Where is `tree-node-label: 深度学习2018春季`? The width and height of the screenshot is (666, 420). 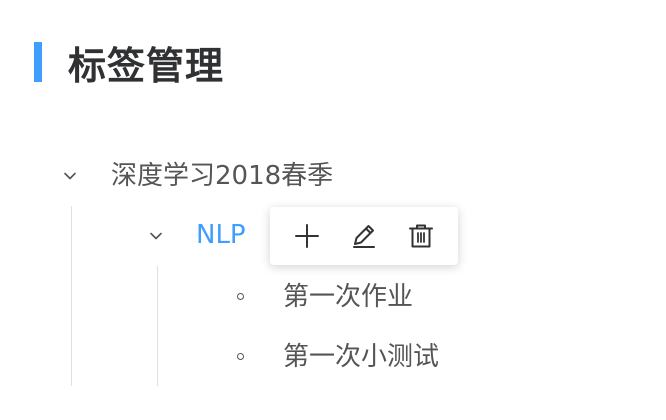
tree-node-label: 深度学习2018春季 is located at coordinates (222, 176).